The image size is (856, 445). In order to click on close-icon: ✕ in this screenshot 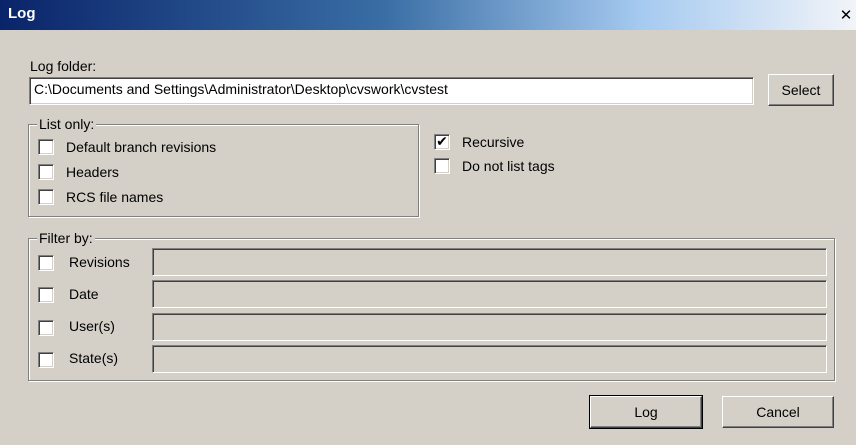, I will do `click(846, 16)`.